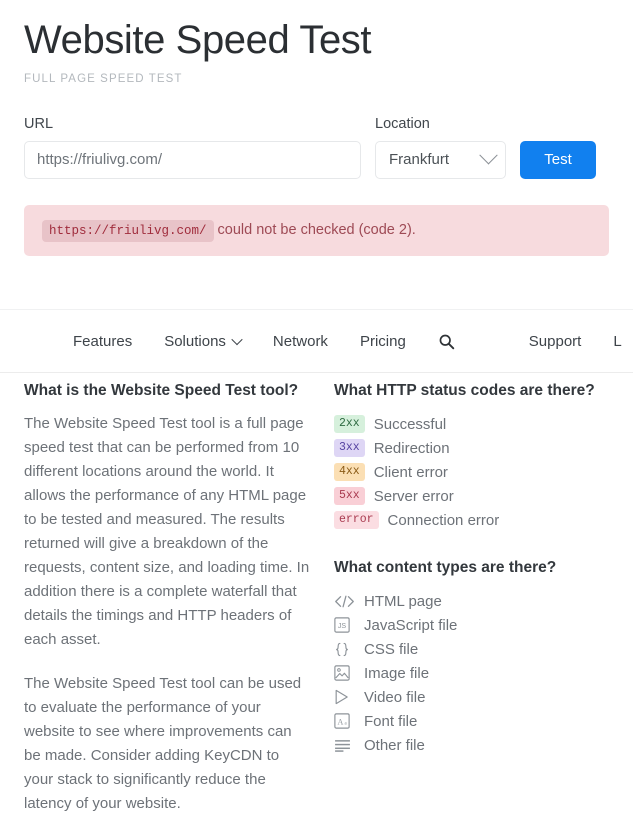 The image size is (633, 830). I want to click on javascript-file-icon: JS, so click(344, 625).